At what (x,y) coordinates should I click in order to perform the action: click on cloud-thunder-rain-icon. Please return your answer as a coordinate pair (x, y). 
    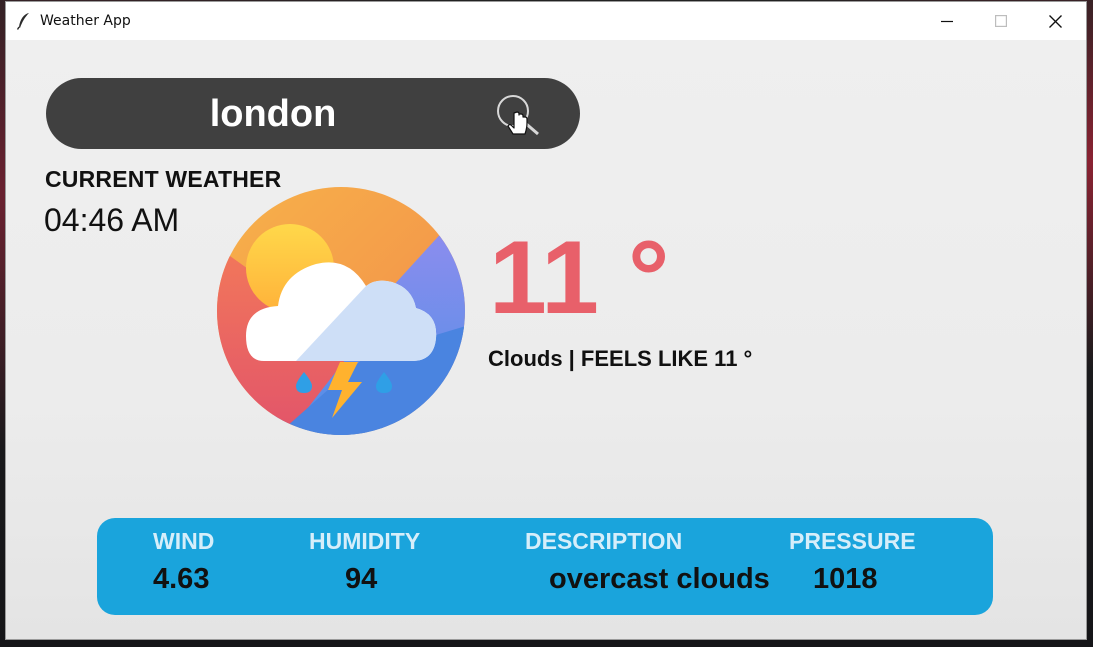
    Looking at the image, I should click on (341, 311).